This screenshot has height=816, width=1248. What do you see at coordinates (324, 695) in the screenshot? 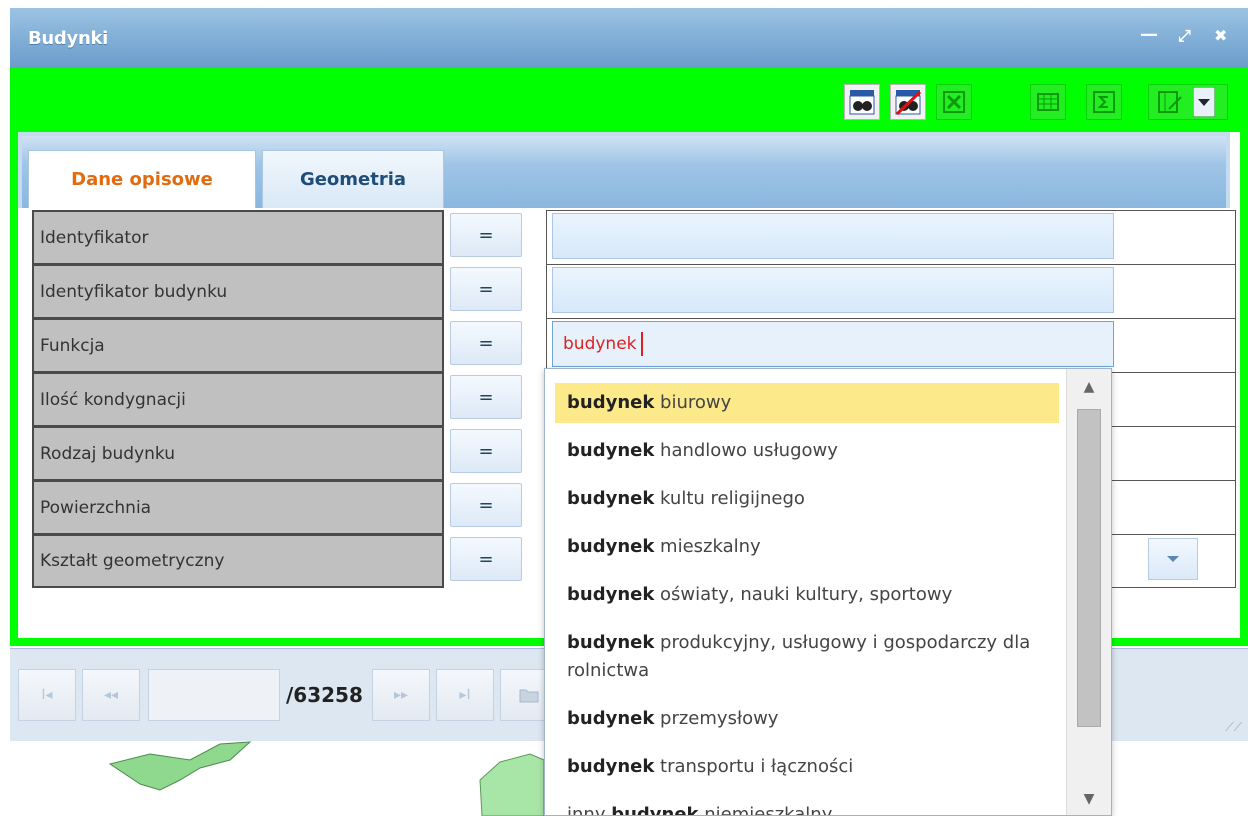
I see `page-total: /63258` at bounding box center [324, 695].